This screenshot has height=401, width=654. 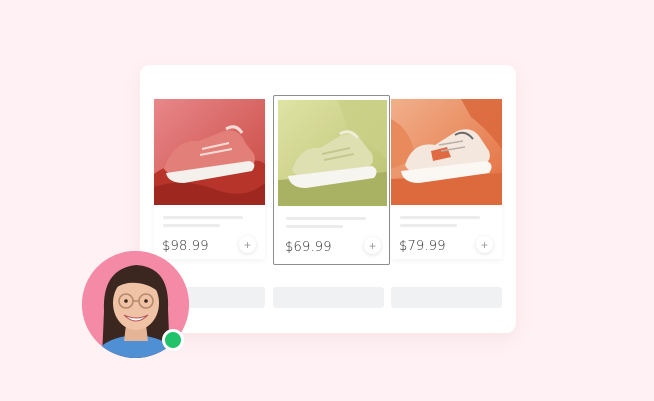 I want to click on product-image-pink-sneaker, so click(x=209, y=152).